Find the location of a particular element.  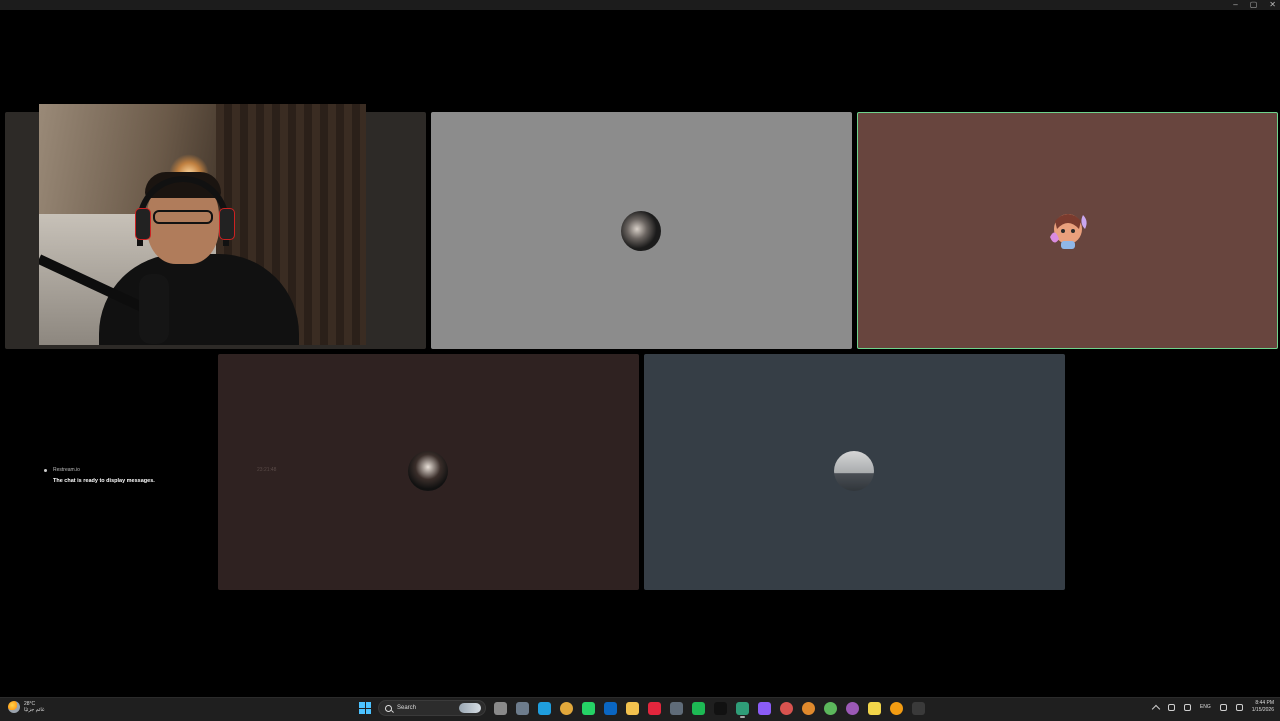

headset-earcup-left is located at coordinates (143, 224).